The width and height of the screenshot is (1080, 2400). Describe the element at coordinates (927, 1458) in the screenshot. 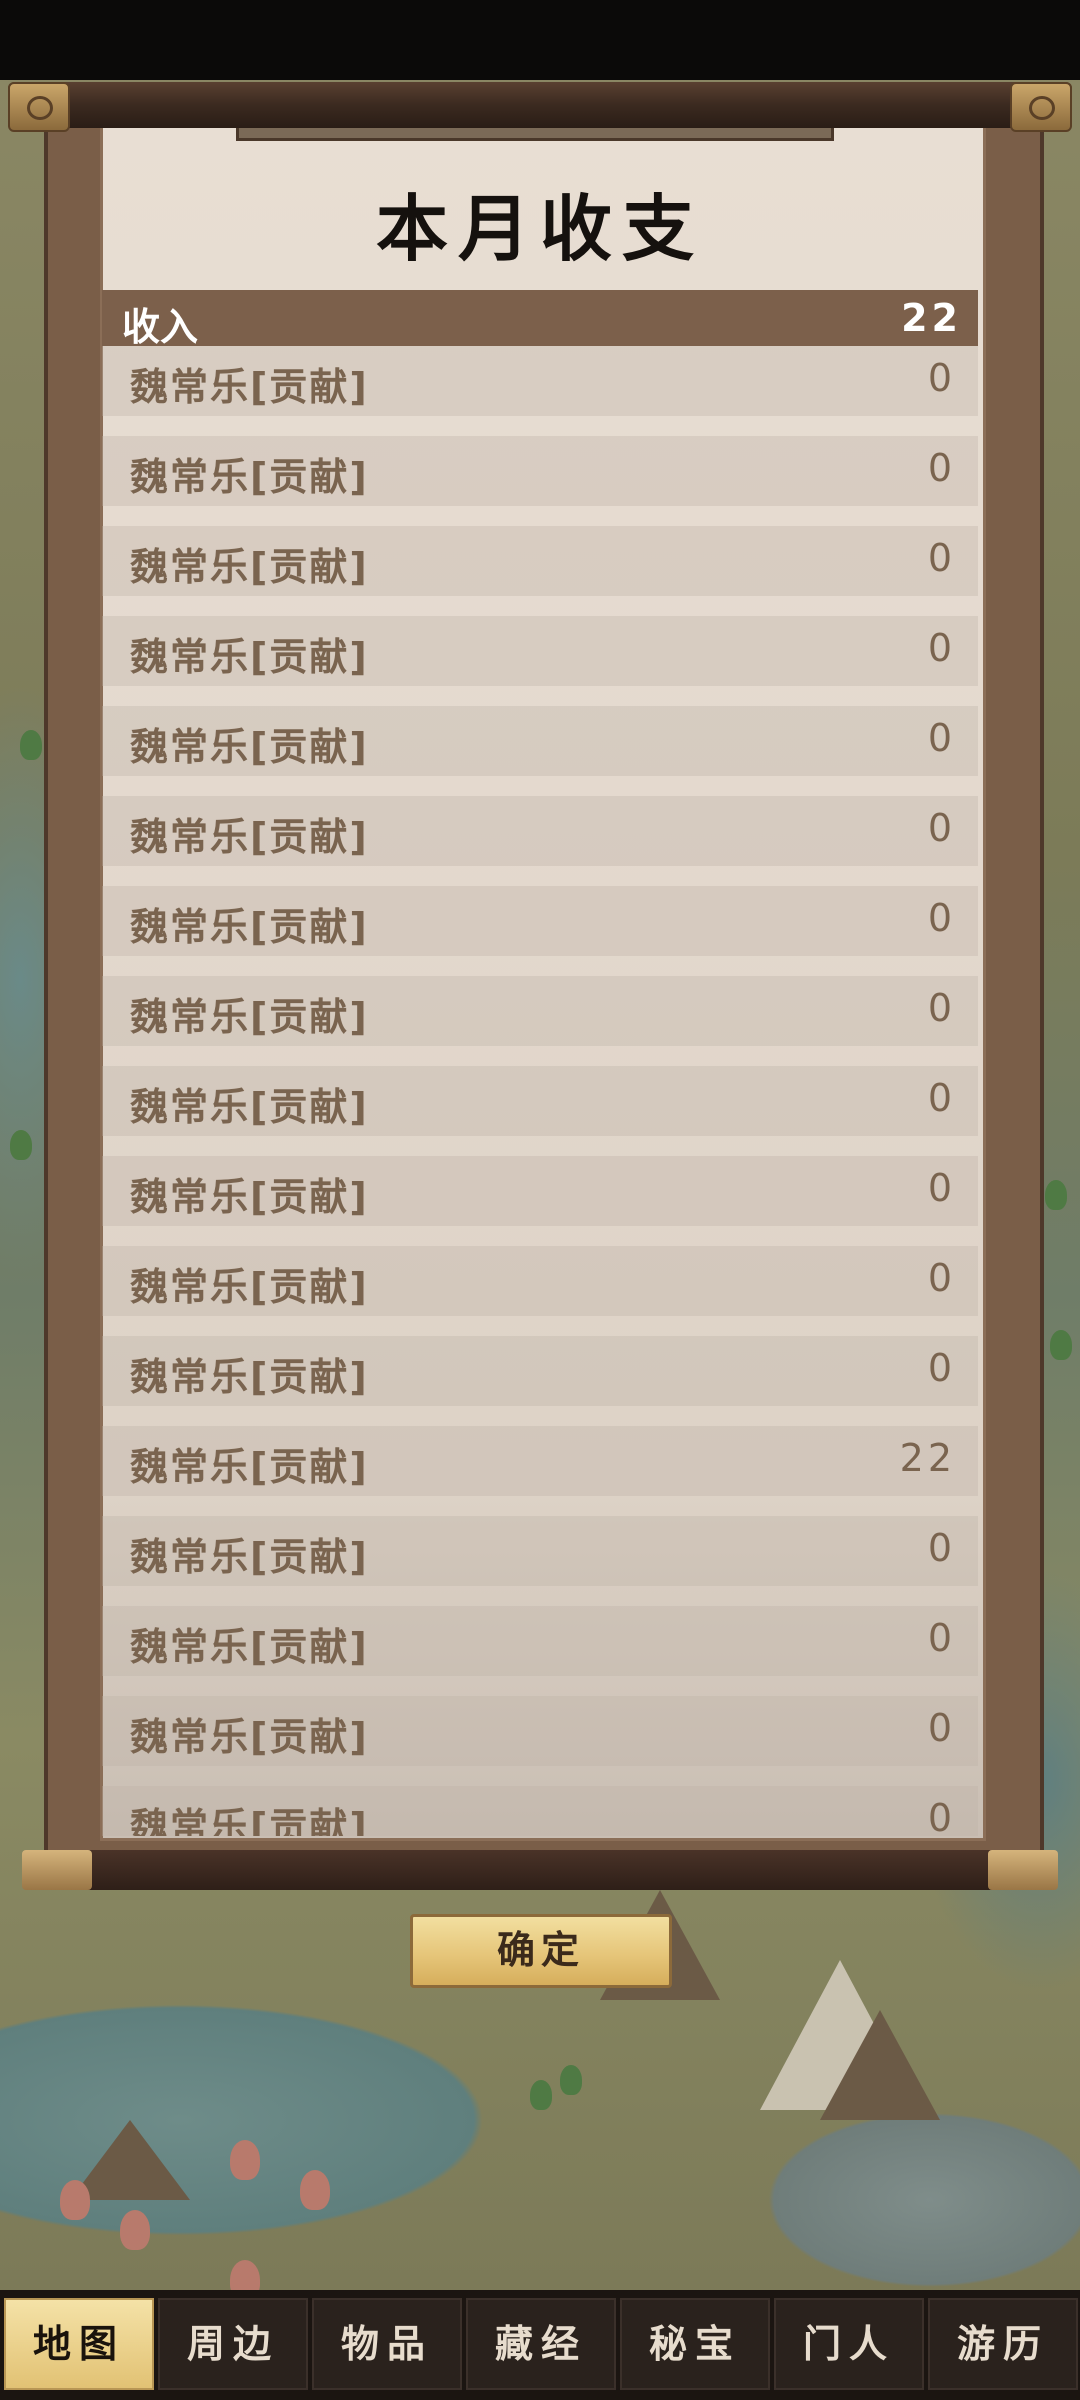

I see `row-amount: 22` at that location.